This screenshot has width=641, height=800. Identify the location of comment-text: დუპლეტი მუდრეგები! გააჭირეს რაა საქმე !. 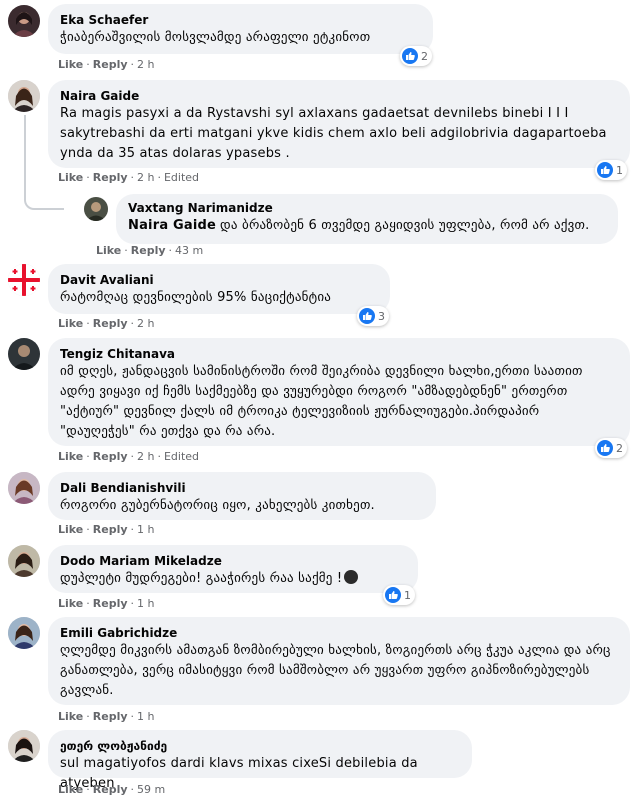
(201, 578).